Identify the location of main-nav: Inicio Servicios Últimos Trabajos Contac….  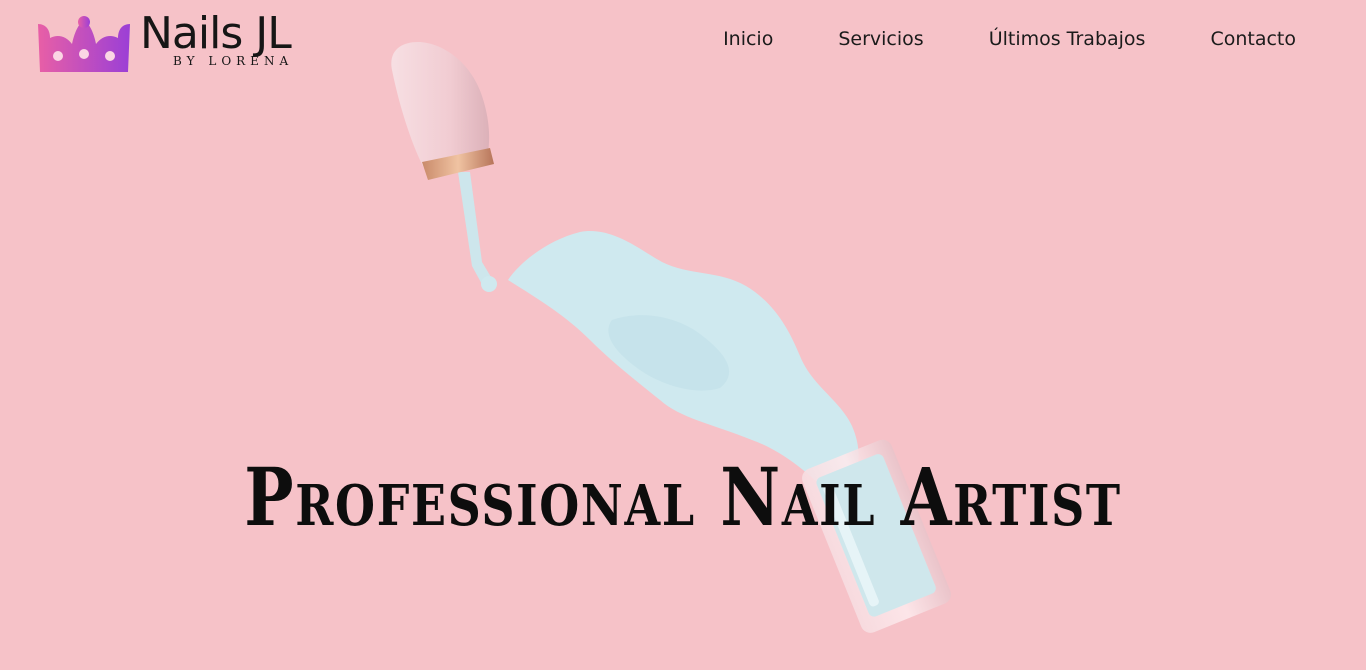
(1009, 39).